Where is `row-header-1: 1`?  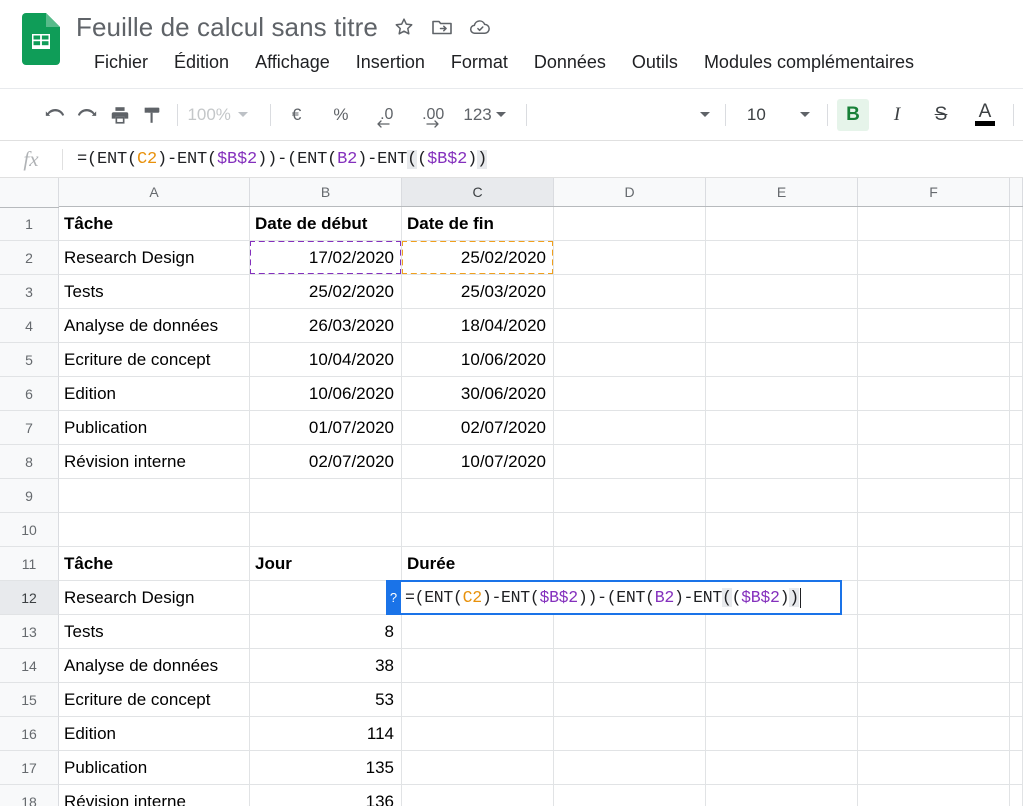 row-header-1: 1 is located at coordinates (29, 224).